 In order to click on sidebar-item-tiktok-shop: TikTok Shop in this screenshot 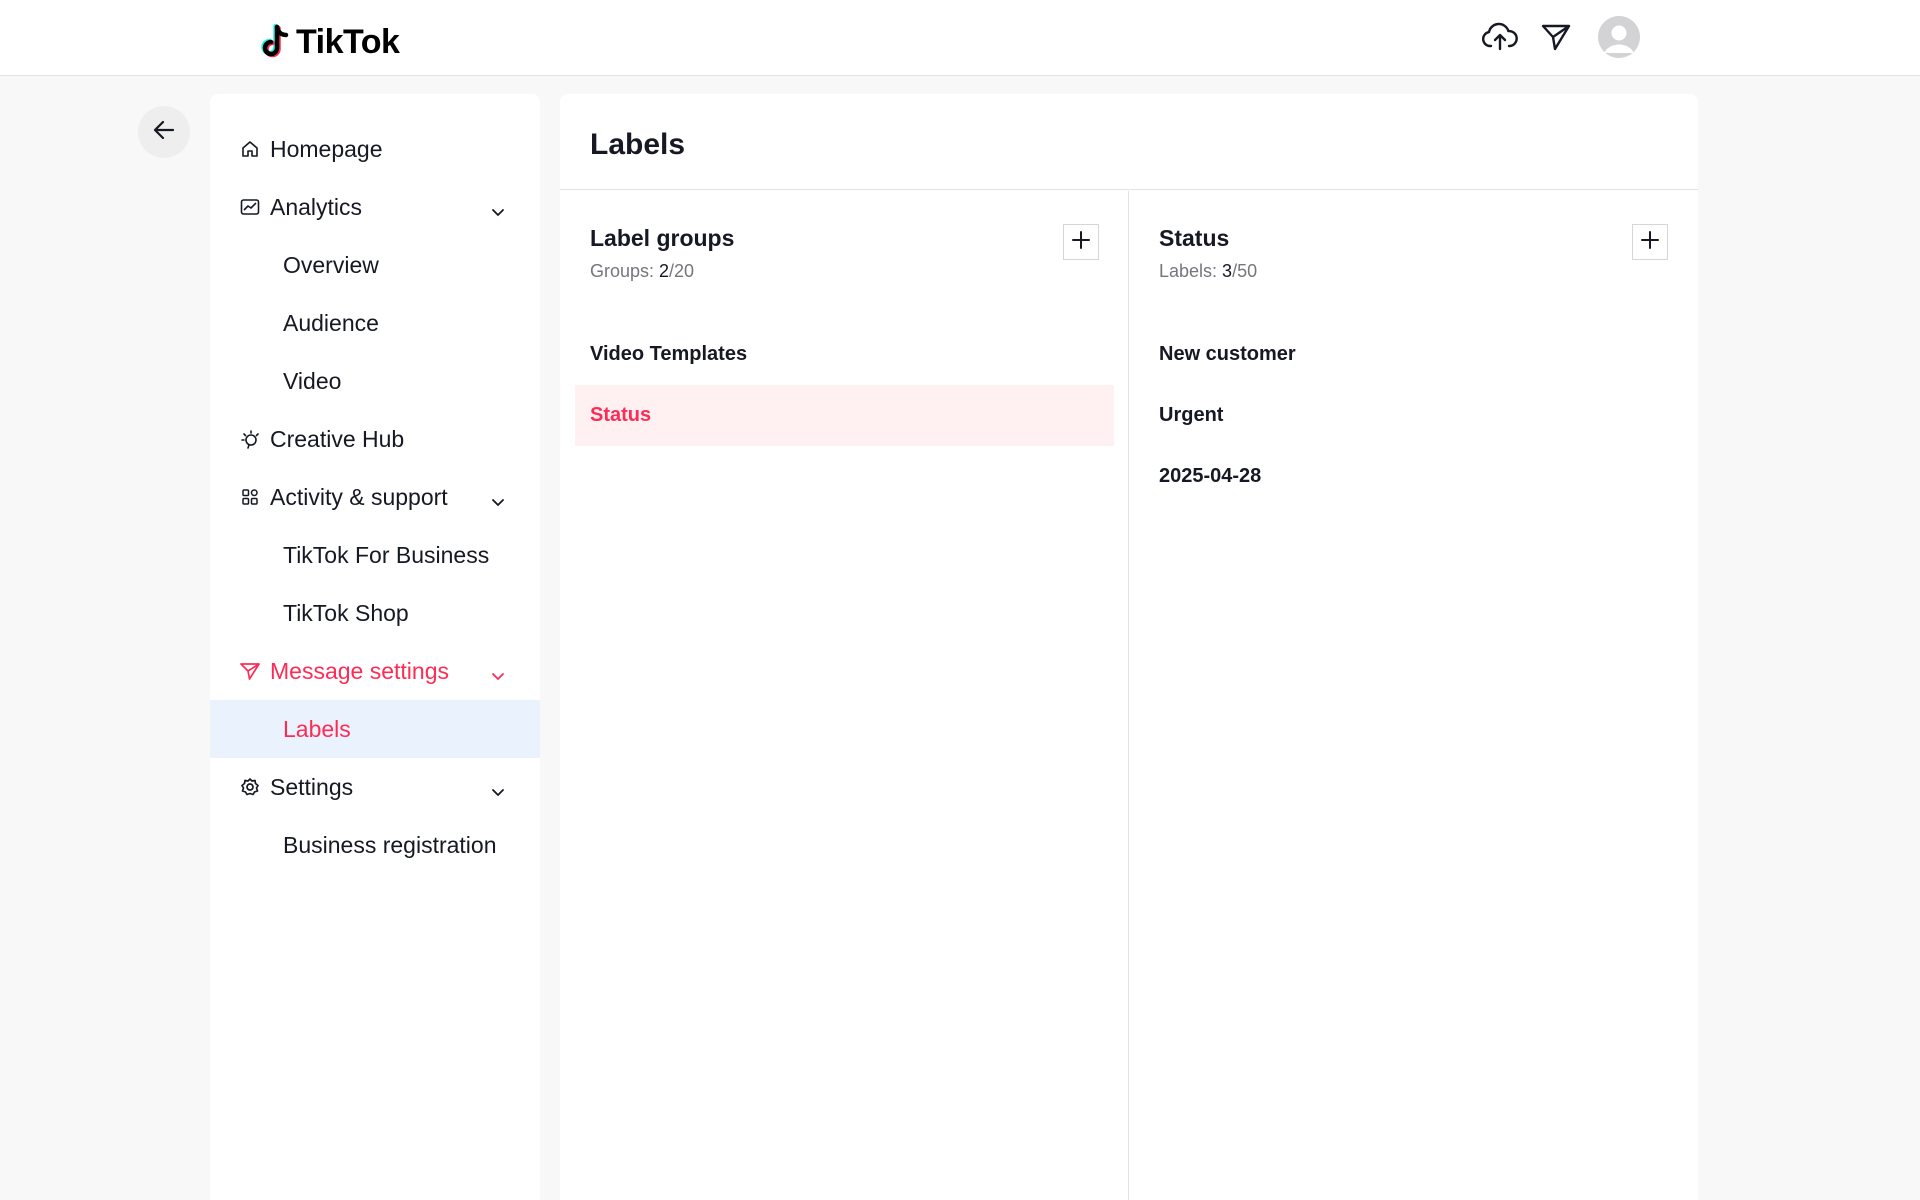, I will do `click(375, 613)`.